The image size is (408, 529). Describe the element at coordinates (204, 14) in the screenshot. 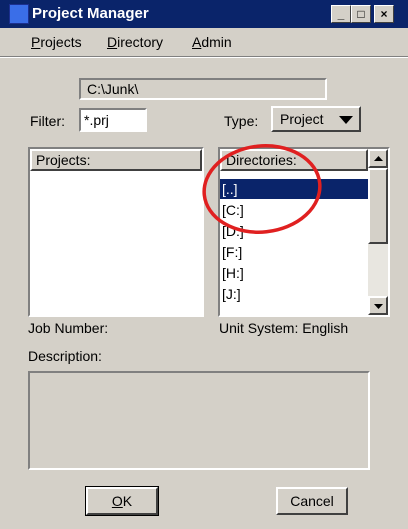

I see `title-bar: Project Manager _ □ ×` at that location.